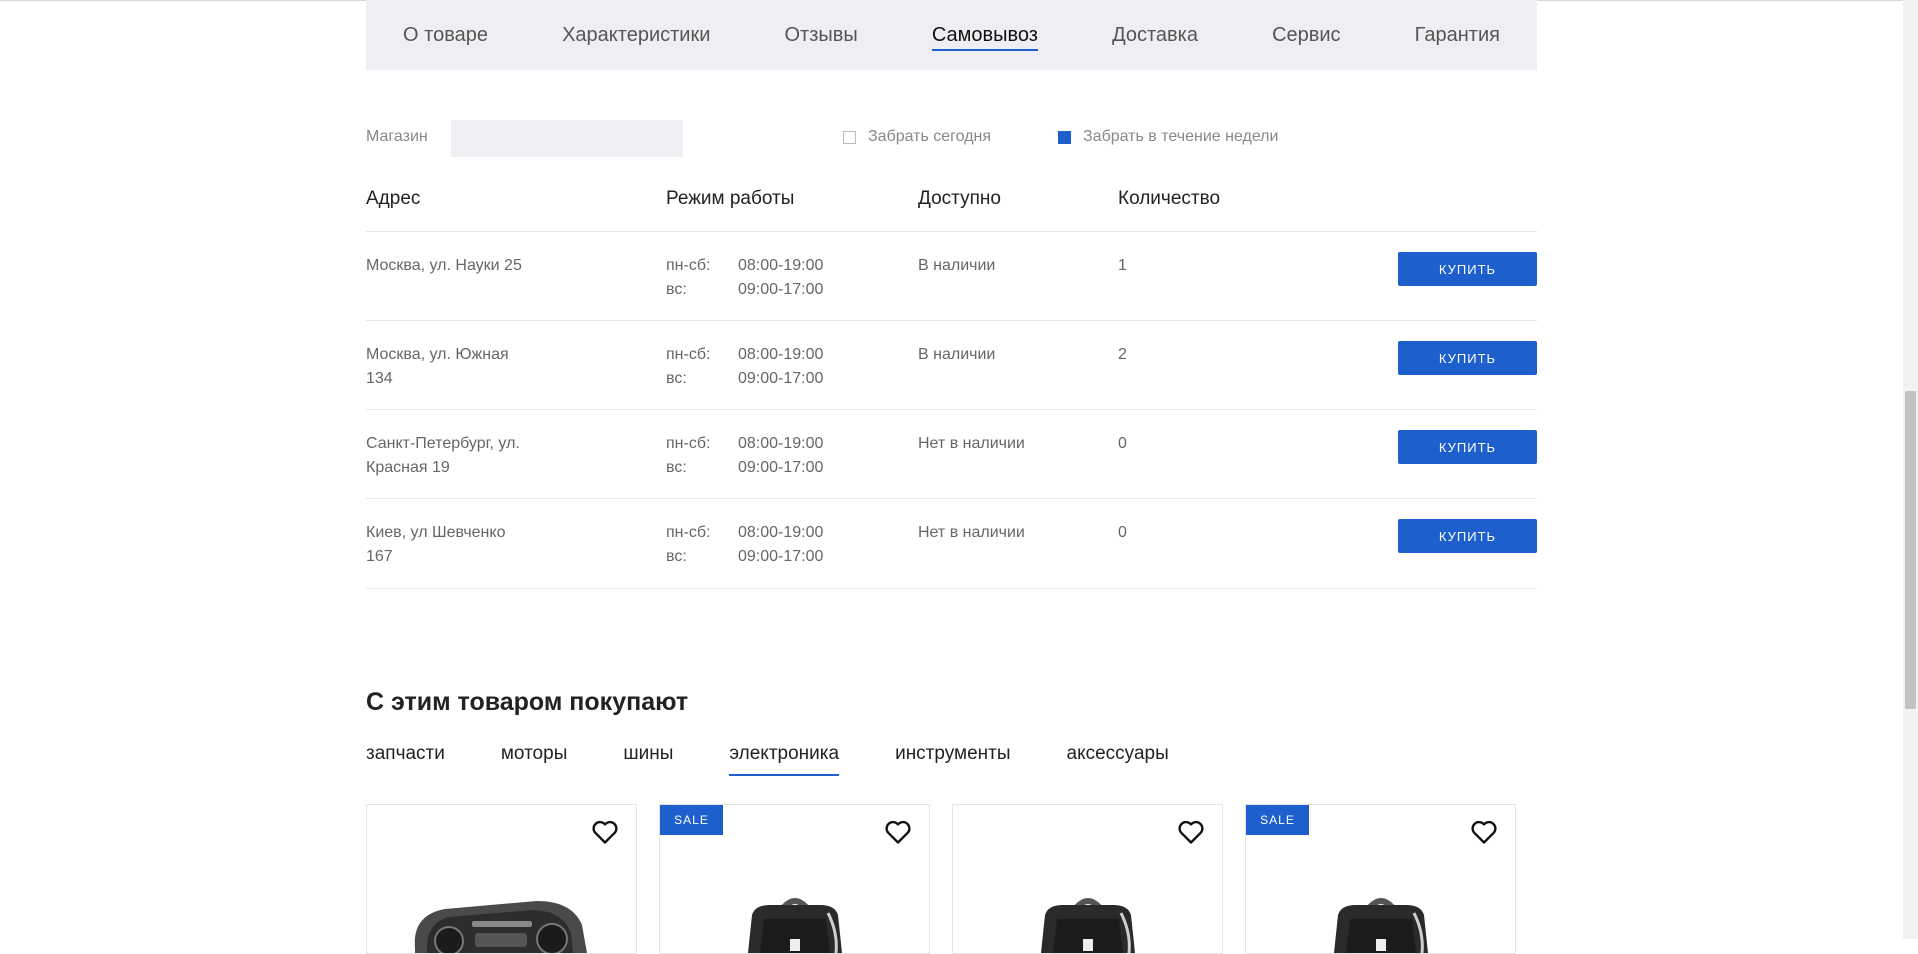 The width and height of the screenshot is (1918, 954). Describe the element at coordinates (443, 455) in the screenshot. I see `row-address: Санкт-Петербург, ул. Красная 19` at that location.